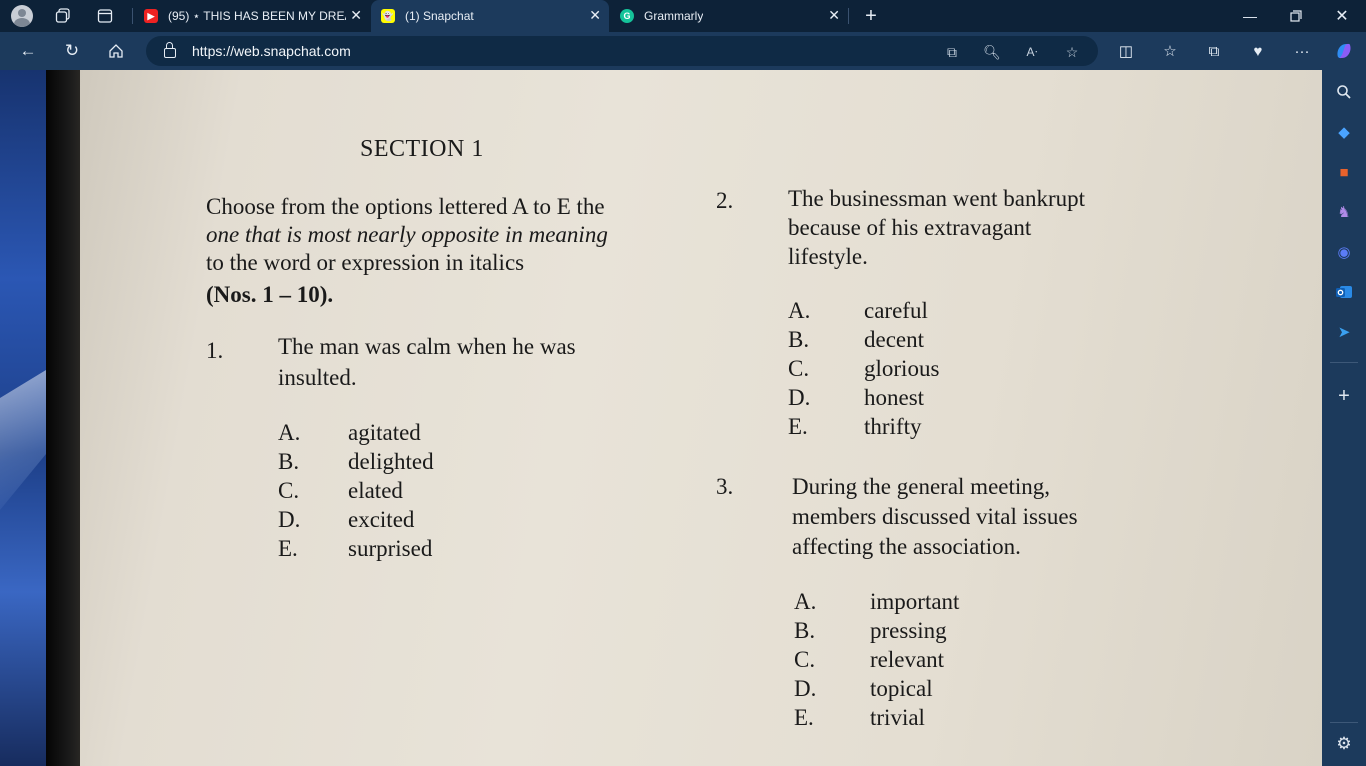  Describe the element at coordinates (828, 256) in the screenshot. I see `question-text: lifestyle.` at that location.